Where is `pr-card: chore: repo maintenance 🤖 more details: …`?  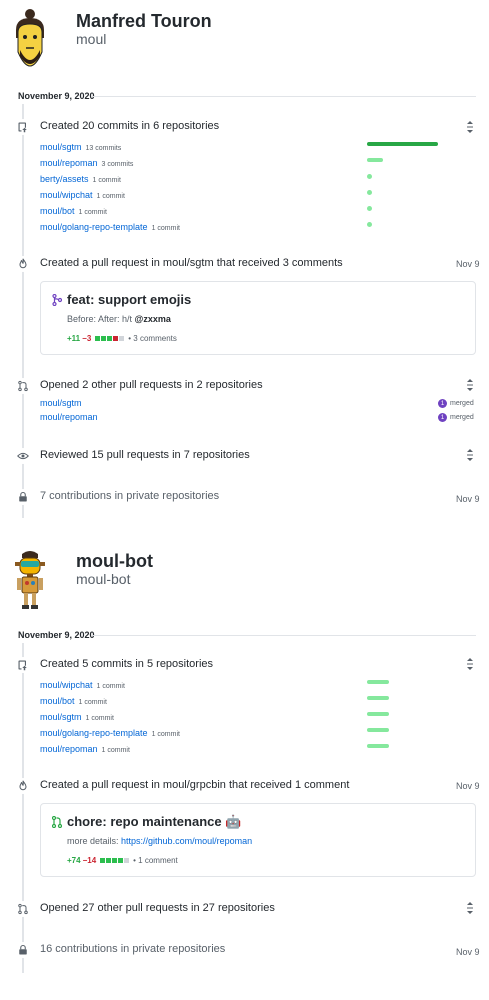 pr-card: chore: repo maintenance 🤖 more details: … is located at coordinates (258, 840).